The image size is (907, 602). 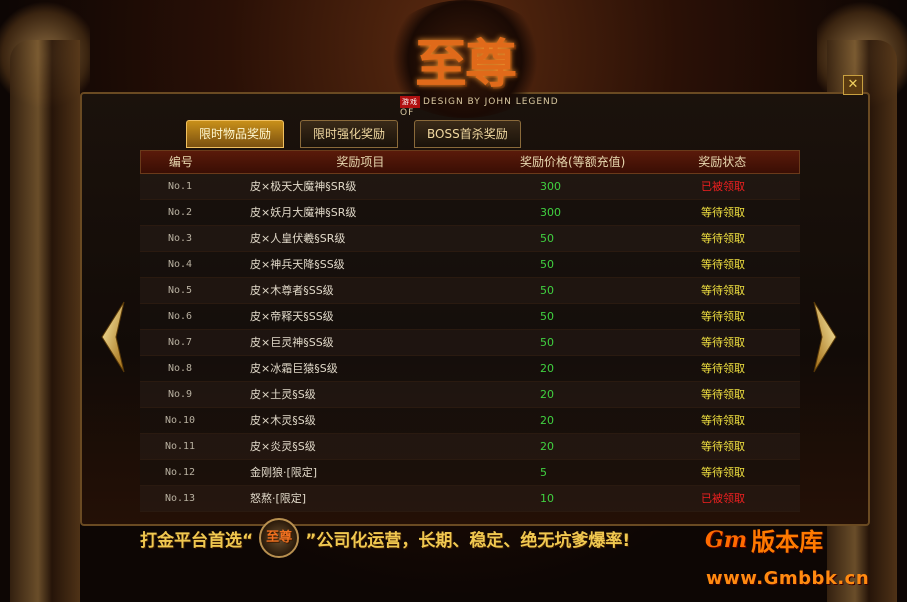 What do you see at coordinates (470, 317) in the screenshot?
I see `table-row: No.6 皮×帝释天§SS级 50 等待领取` at bounding box center [470, 317].